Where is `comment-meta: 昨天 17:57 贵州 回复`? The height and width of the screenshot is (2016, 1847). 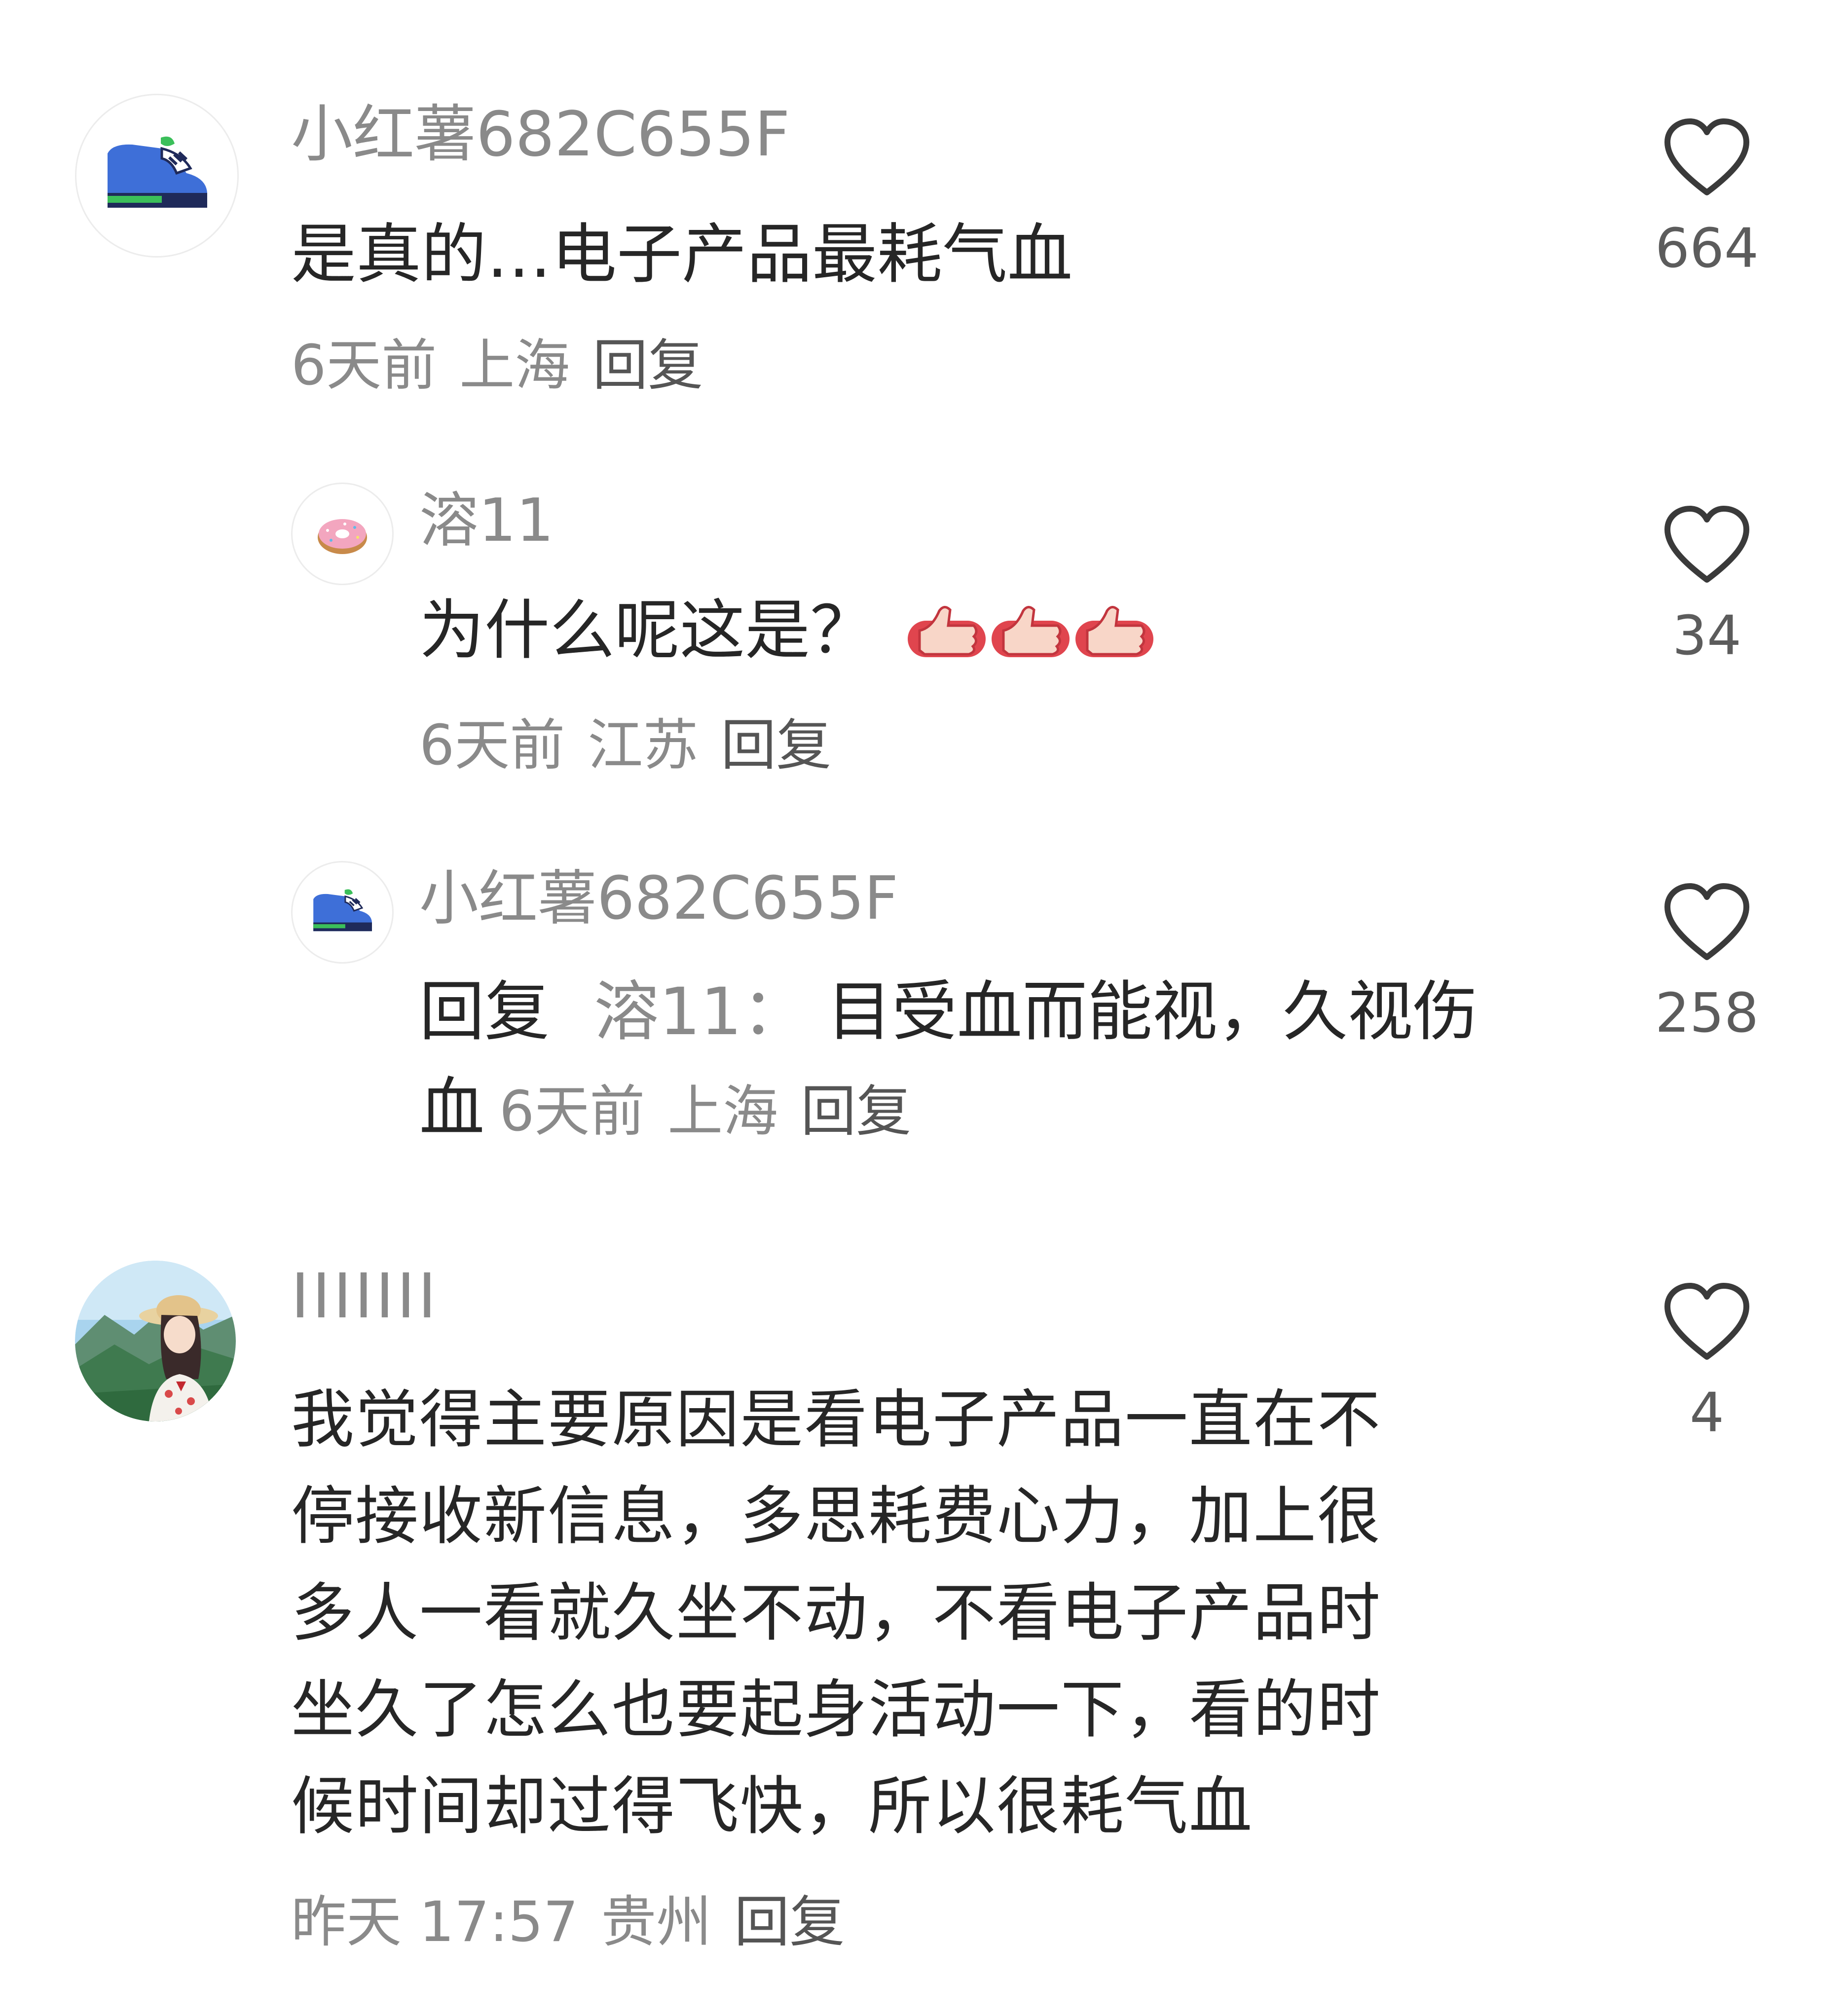
comment-meta: 昨天 17:57 贵州 回复 is located at coordinates (568, 1922).